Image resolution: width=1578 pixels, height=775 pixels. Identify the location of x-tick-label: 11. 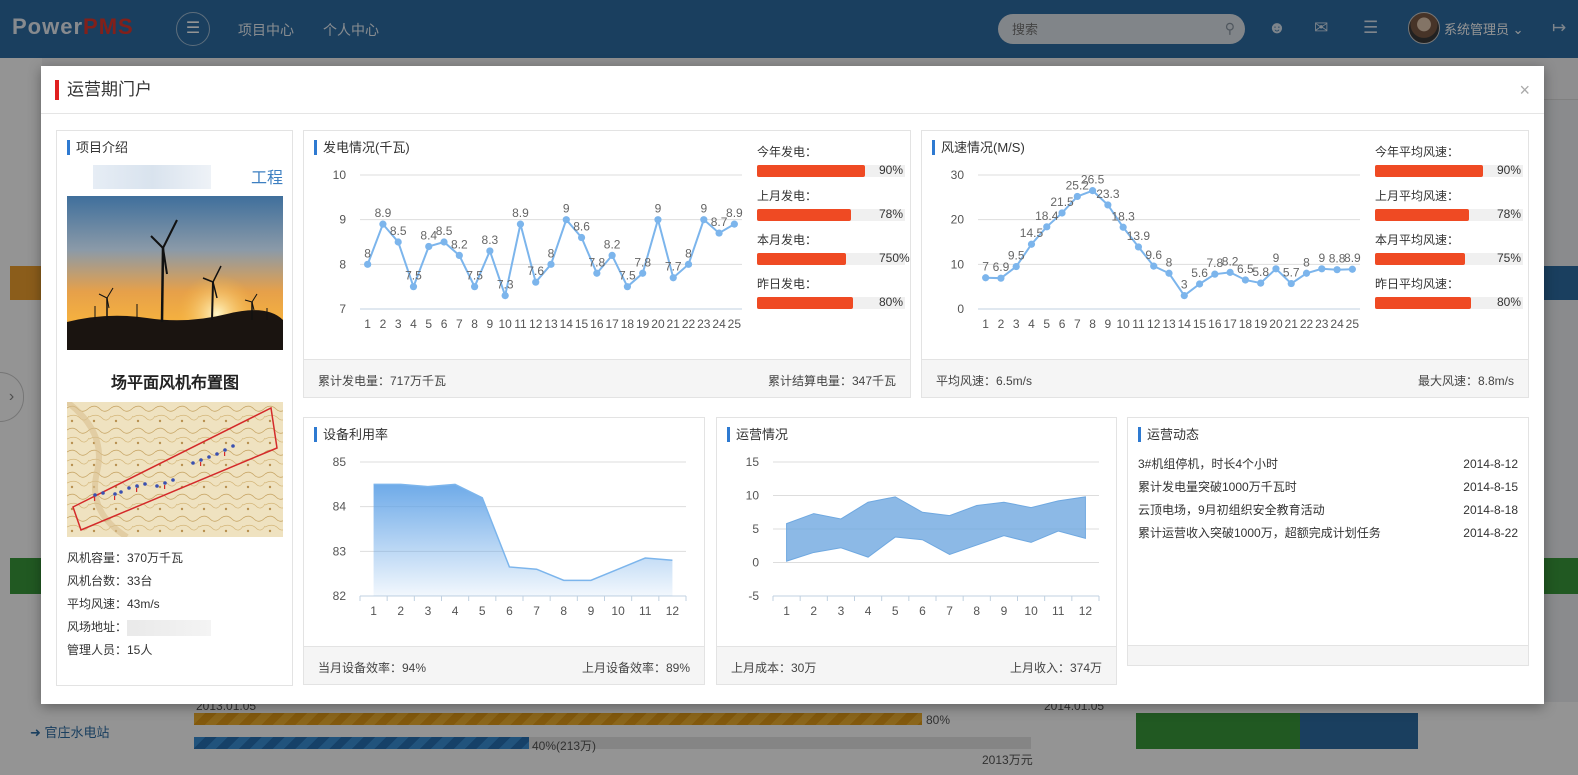
(1058, 611).